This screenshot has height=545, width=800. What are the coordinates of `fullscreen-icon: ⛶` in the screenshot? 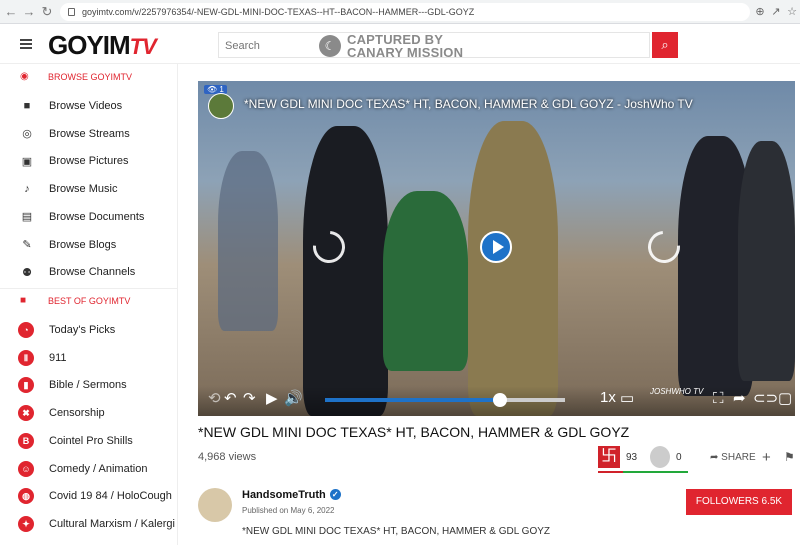 It's located at (718, 399).